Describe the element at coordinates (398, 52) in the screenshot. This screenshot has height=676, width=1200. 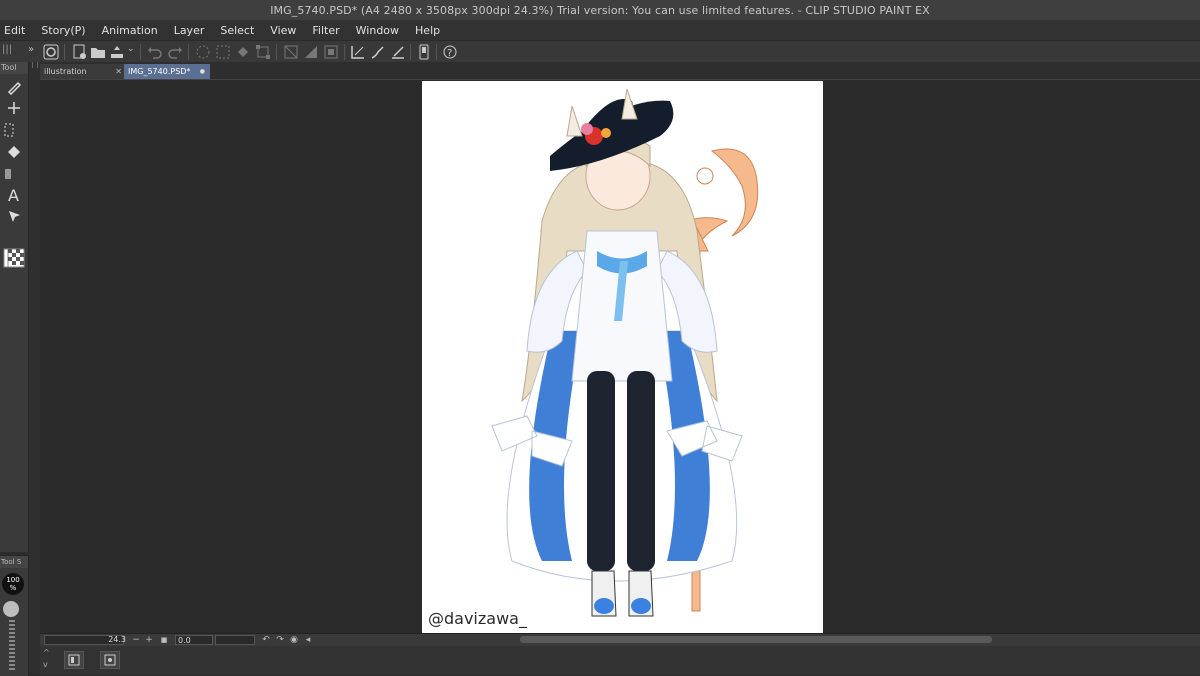
I see `correct-line-icon` at that location.